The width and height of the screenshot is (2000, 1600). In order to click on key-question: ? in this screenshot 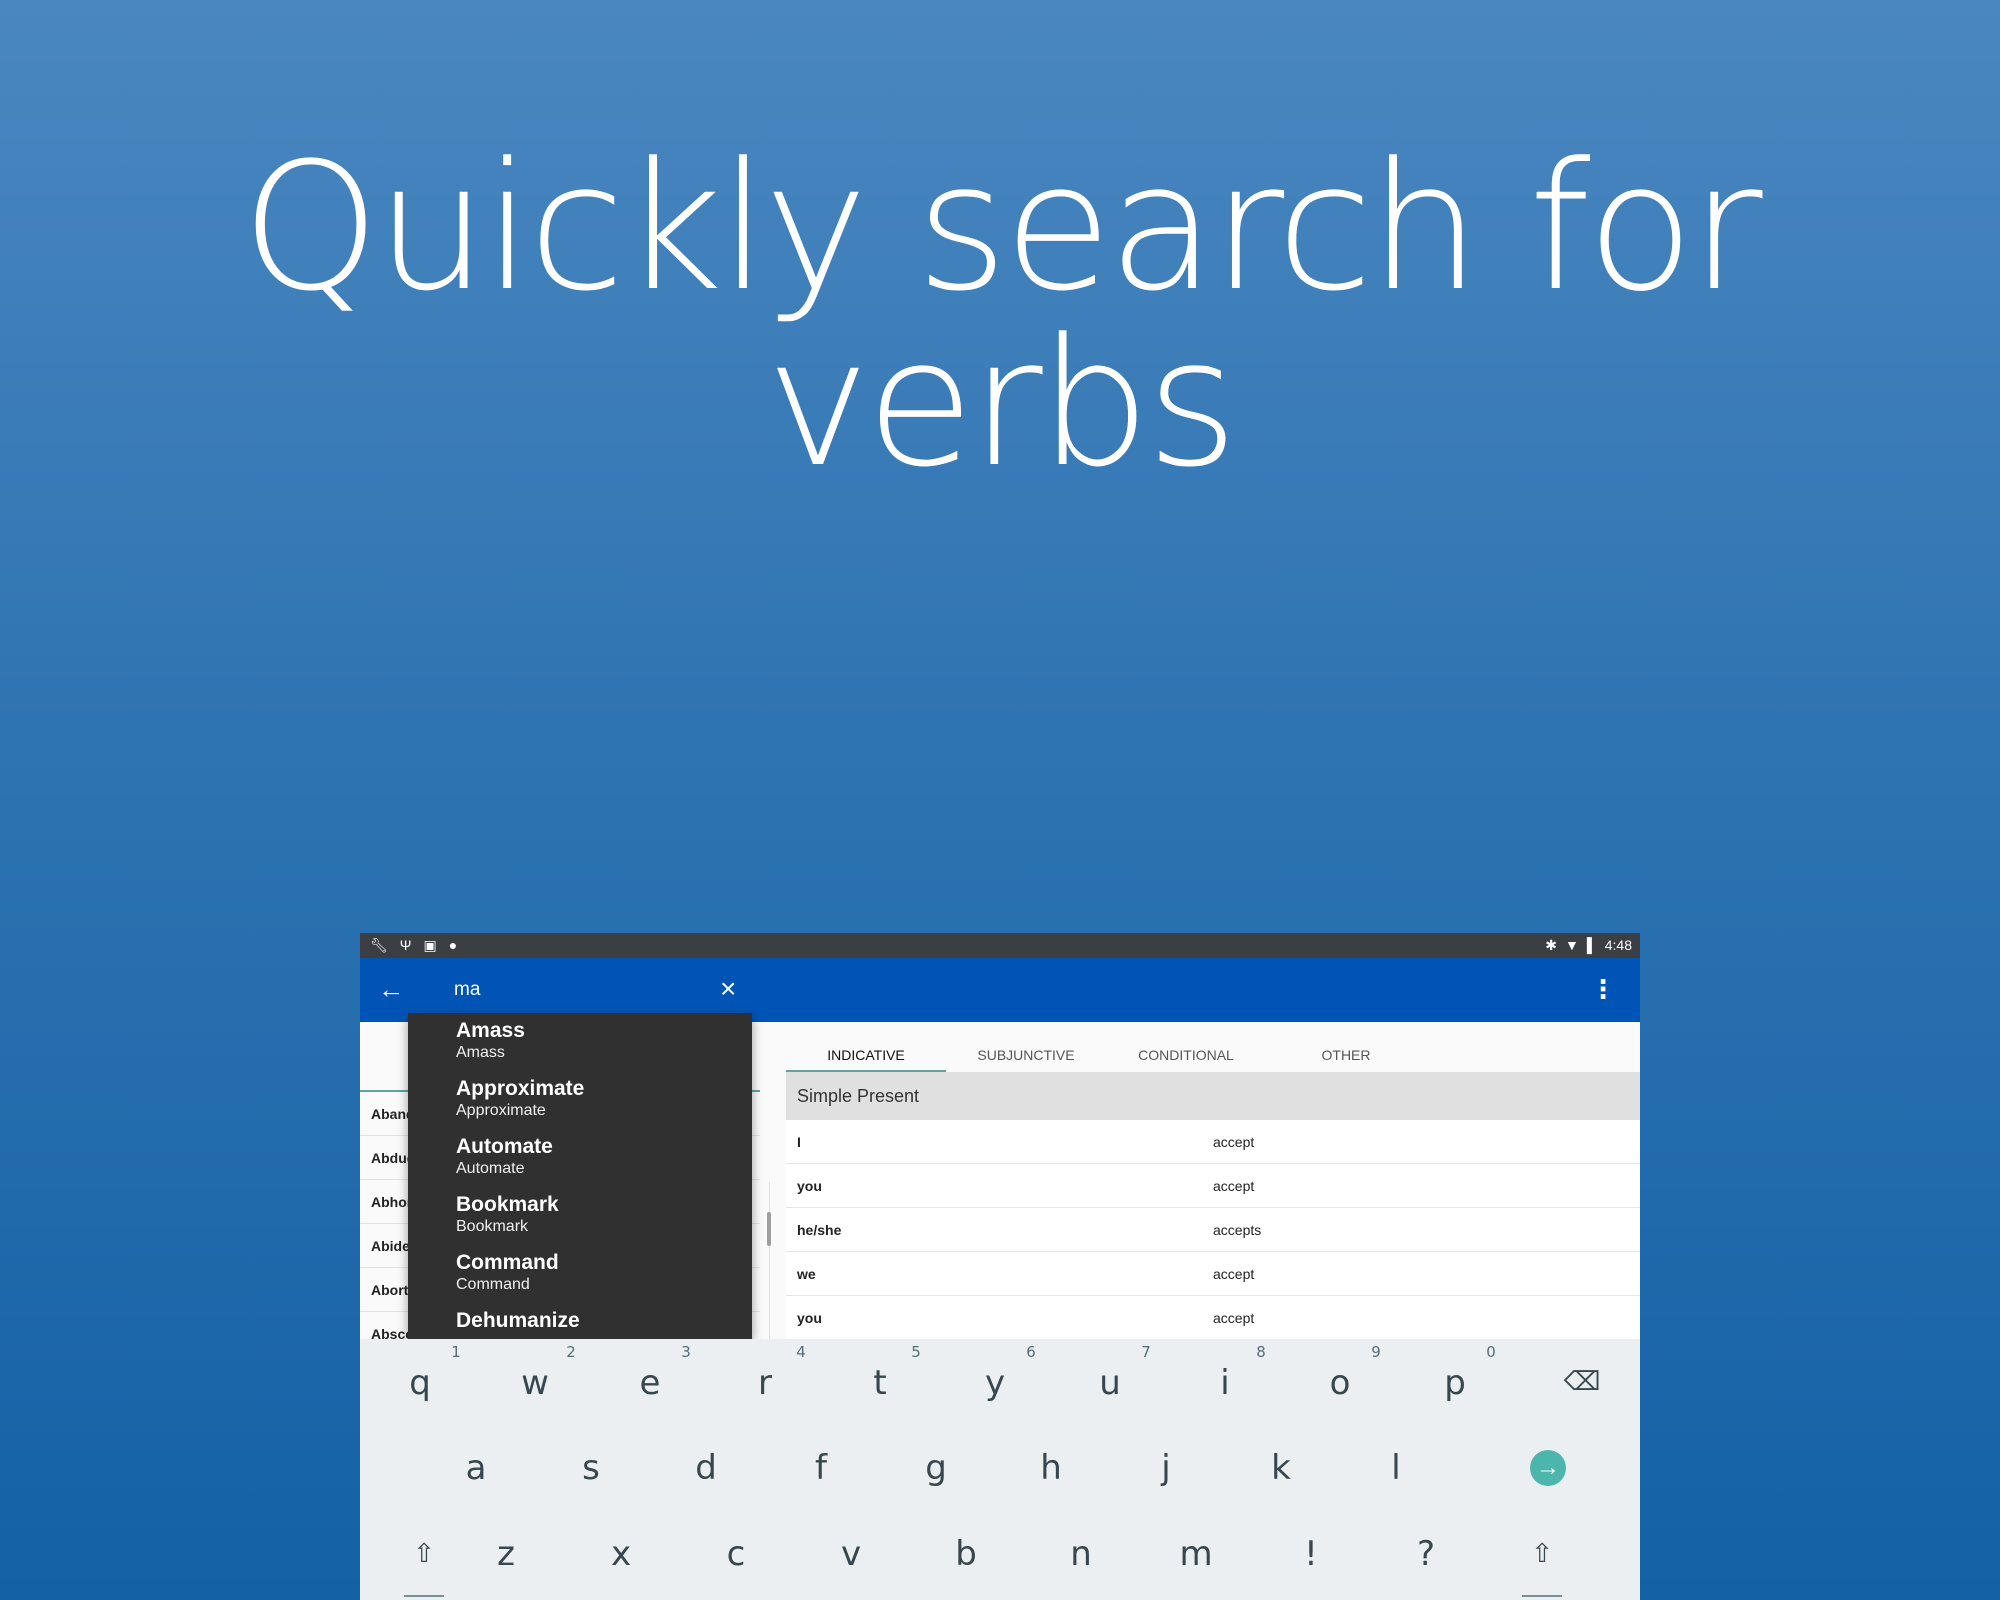, I will do `click(1426, 1554)`.